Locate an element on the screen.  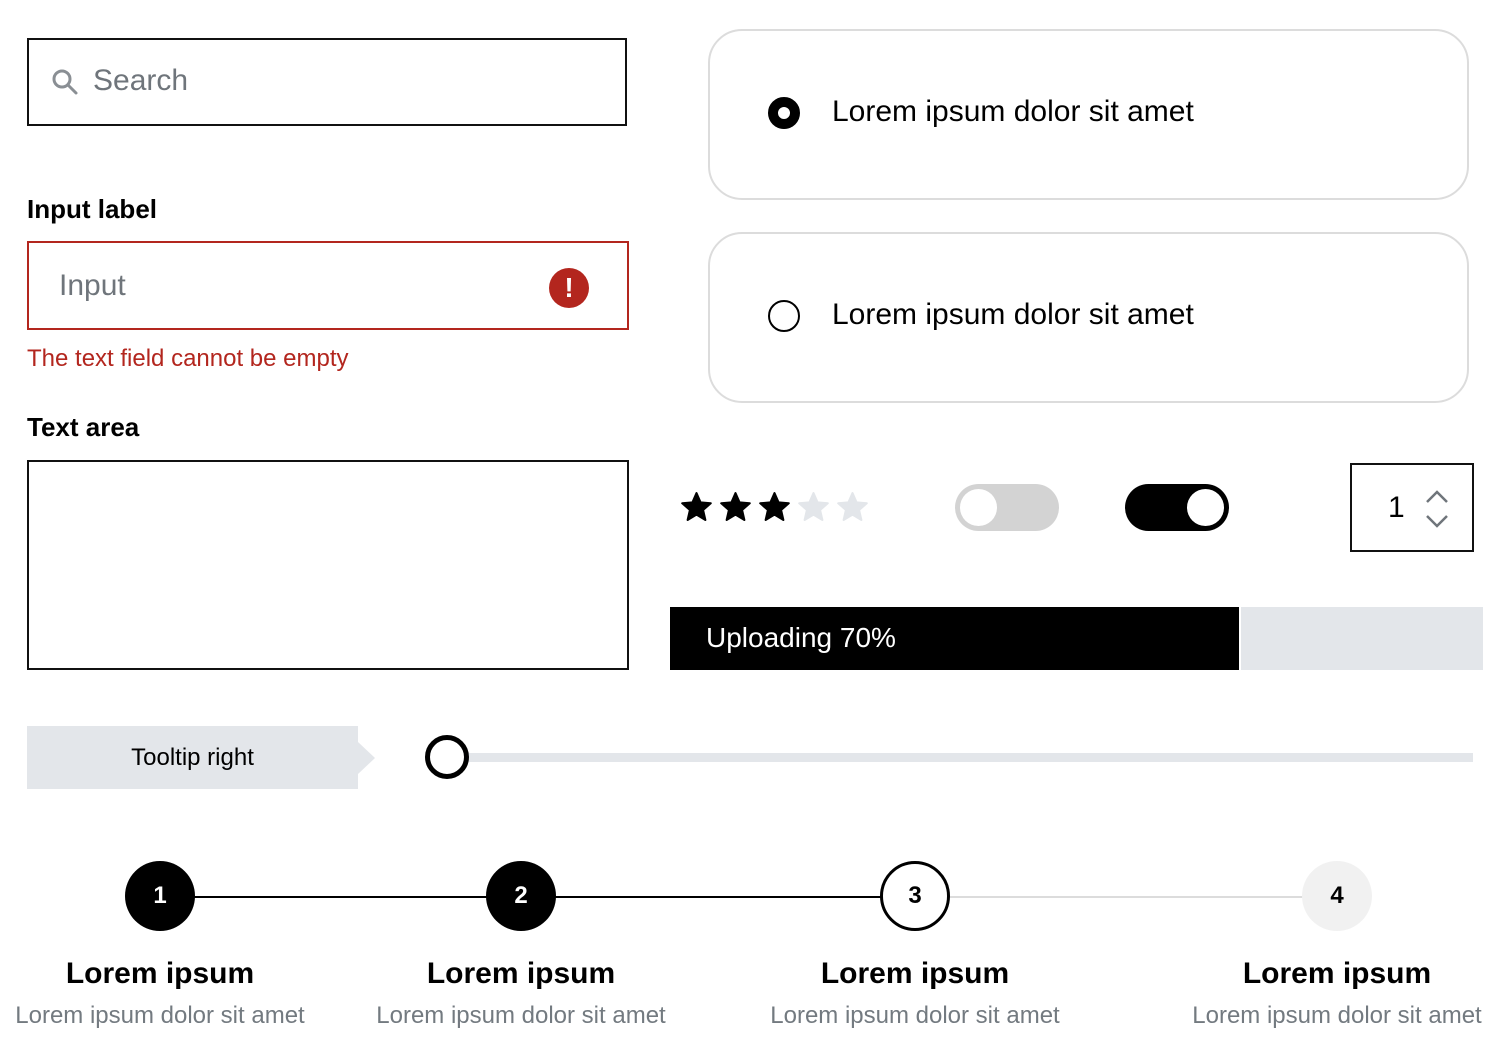
text-input: Input ! is located at coordinates (328, 285).